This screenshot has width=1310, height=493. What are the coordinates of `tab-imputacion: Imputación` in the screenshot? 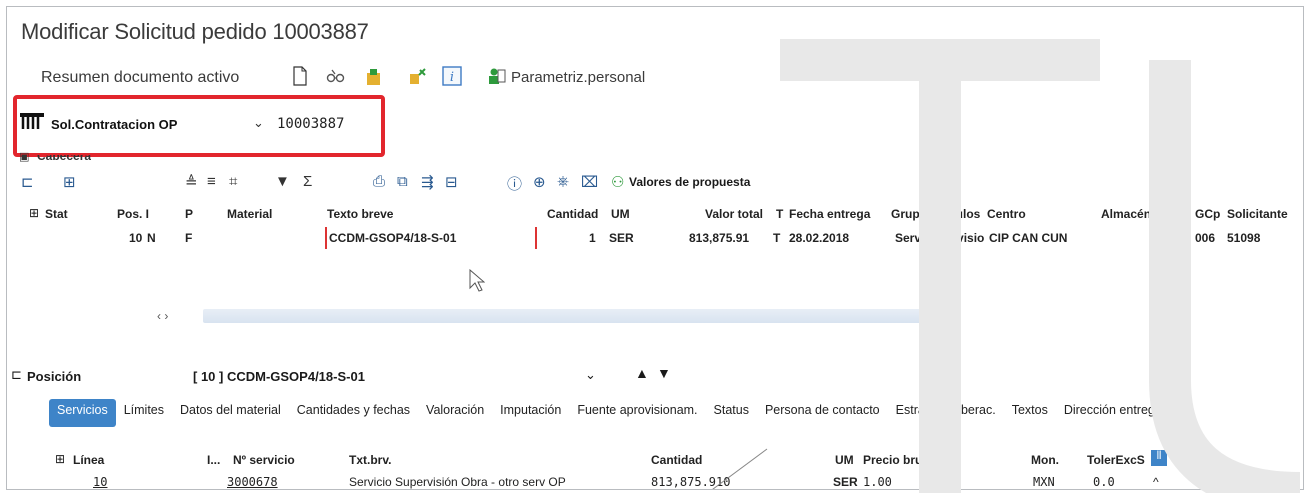 It's located at (530, 413).